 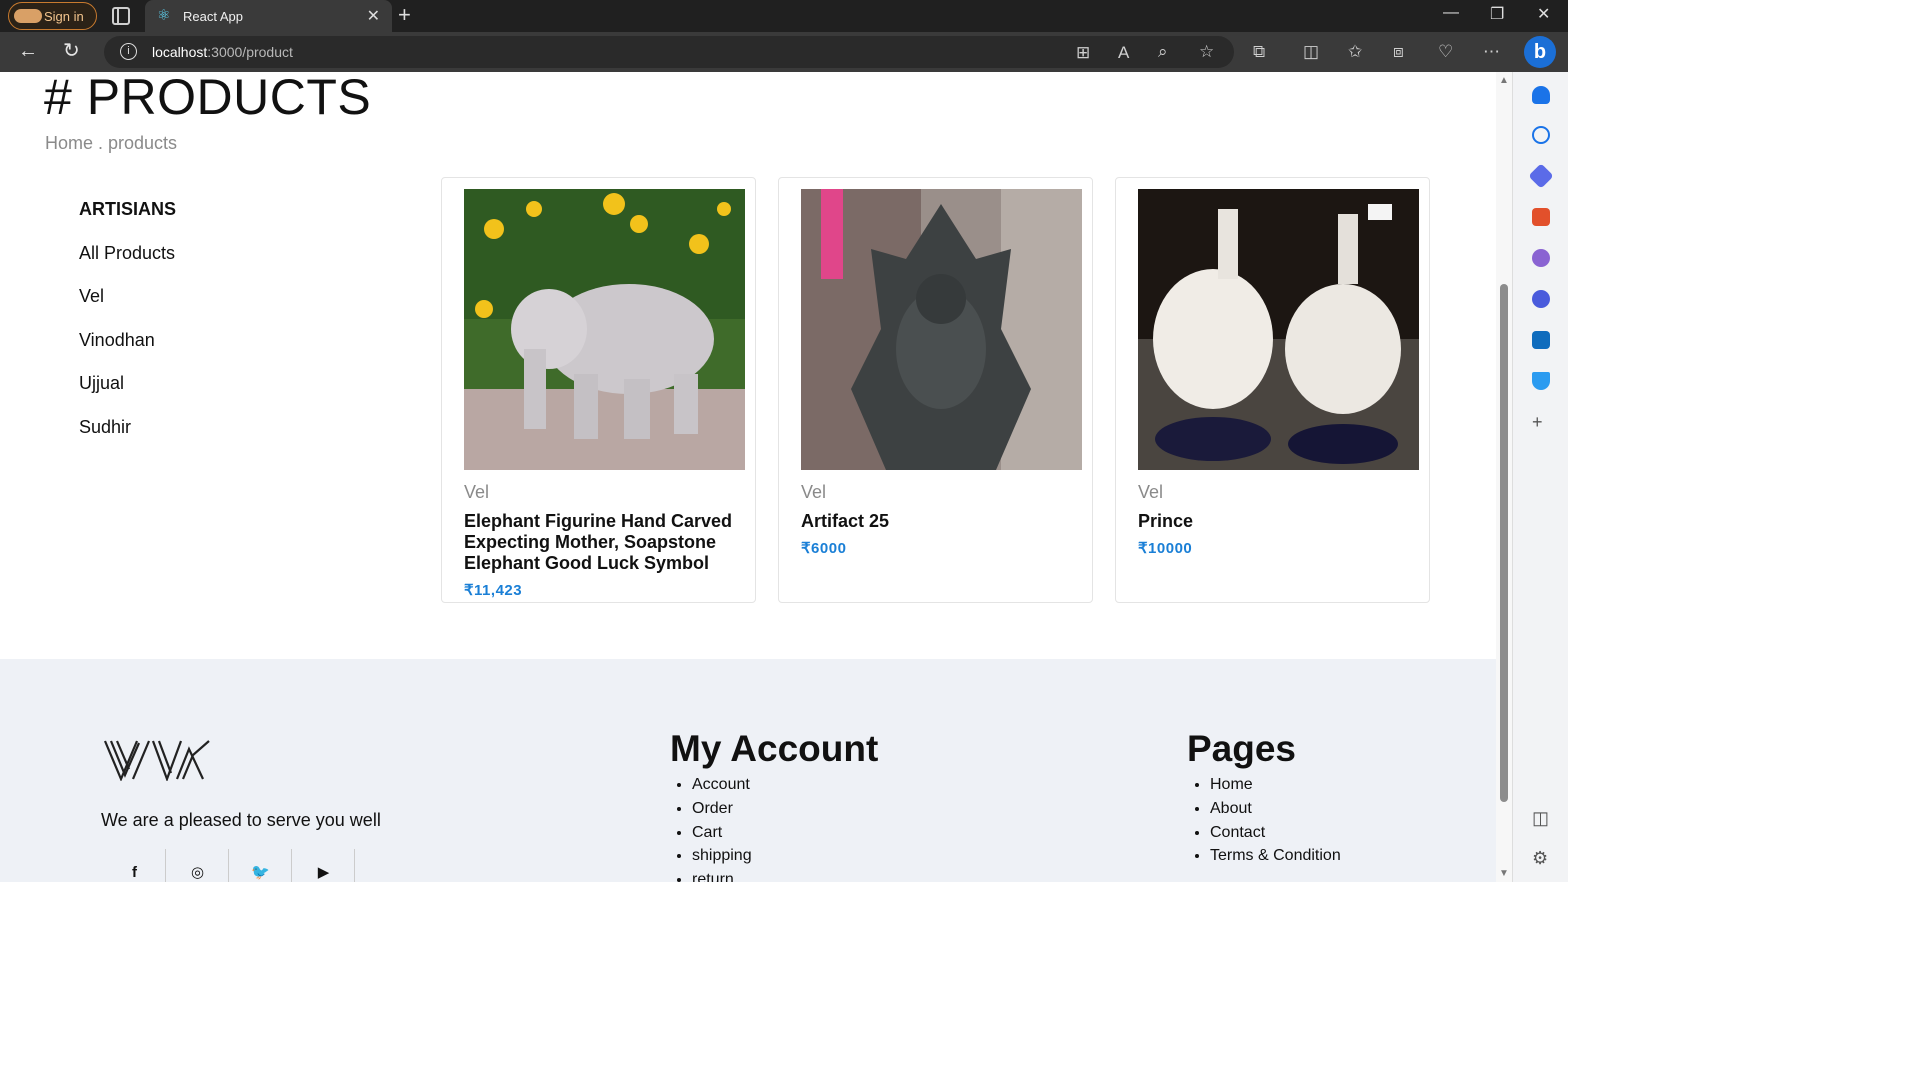 What do you see at coordinates (64, 16) in the screenshot?
I see `sign-in-label: Sign in` at bounding box center [64, 16].